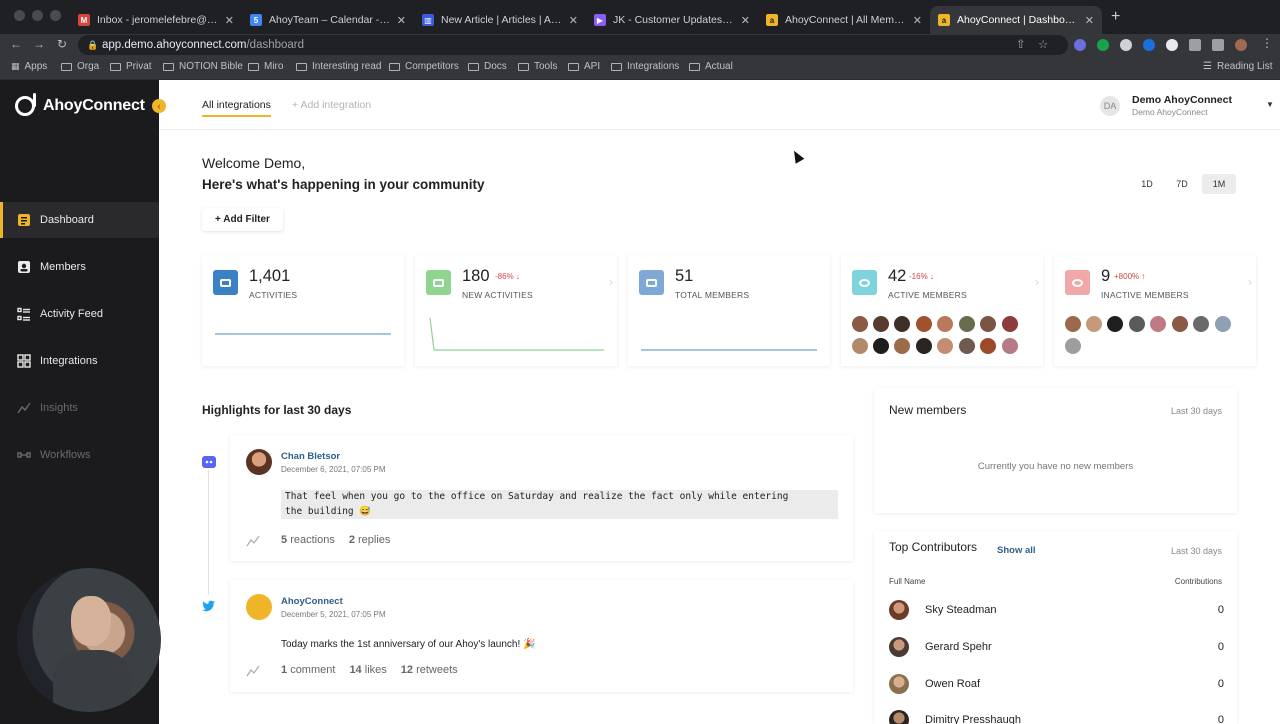  I want to click on bookmark-folder: API, so click(584, 66).